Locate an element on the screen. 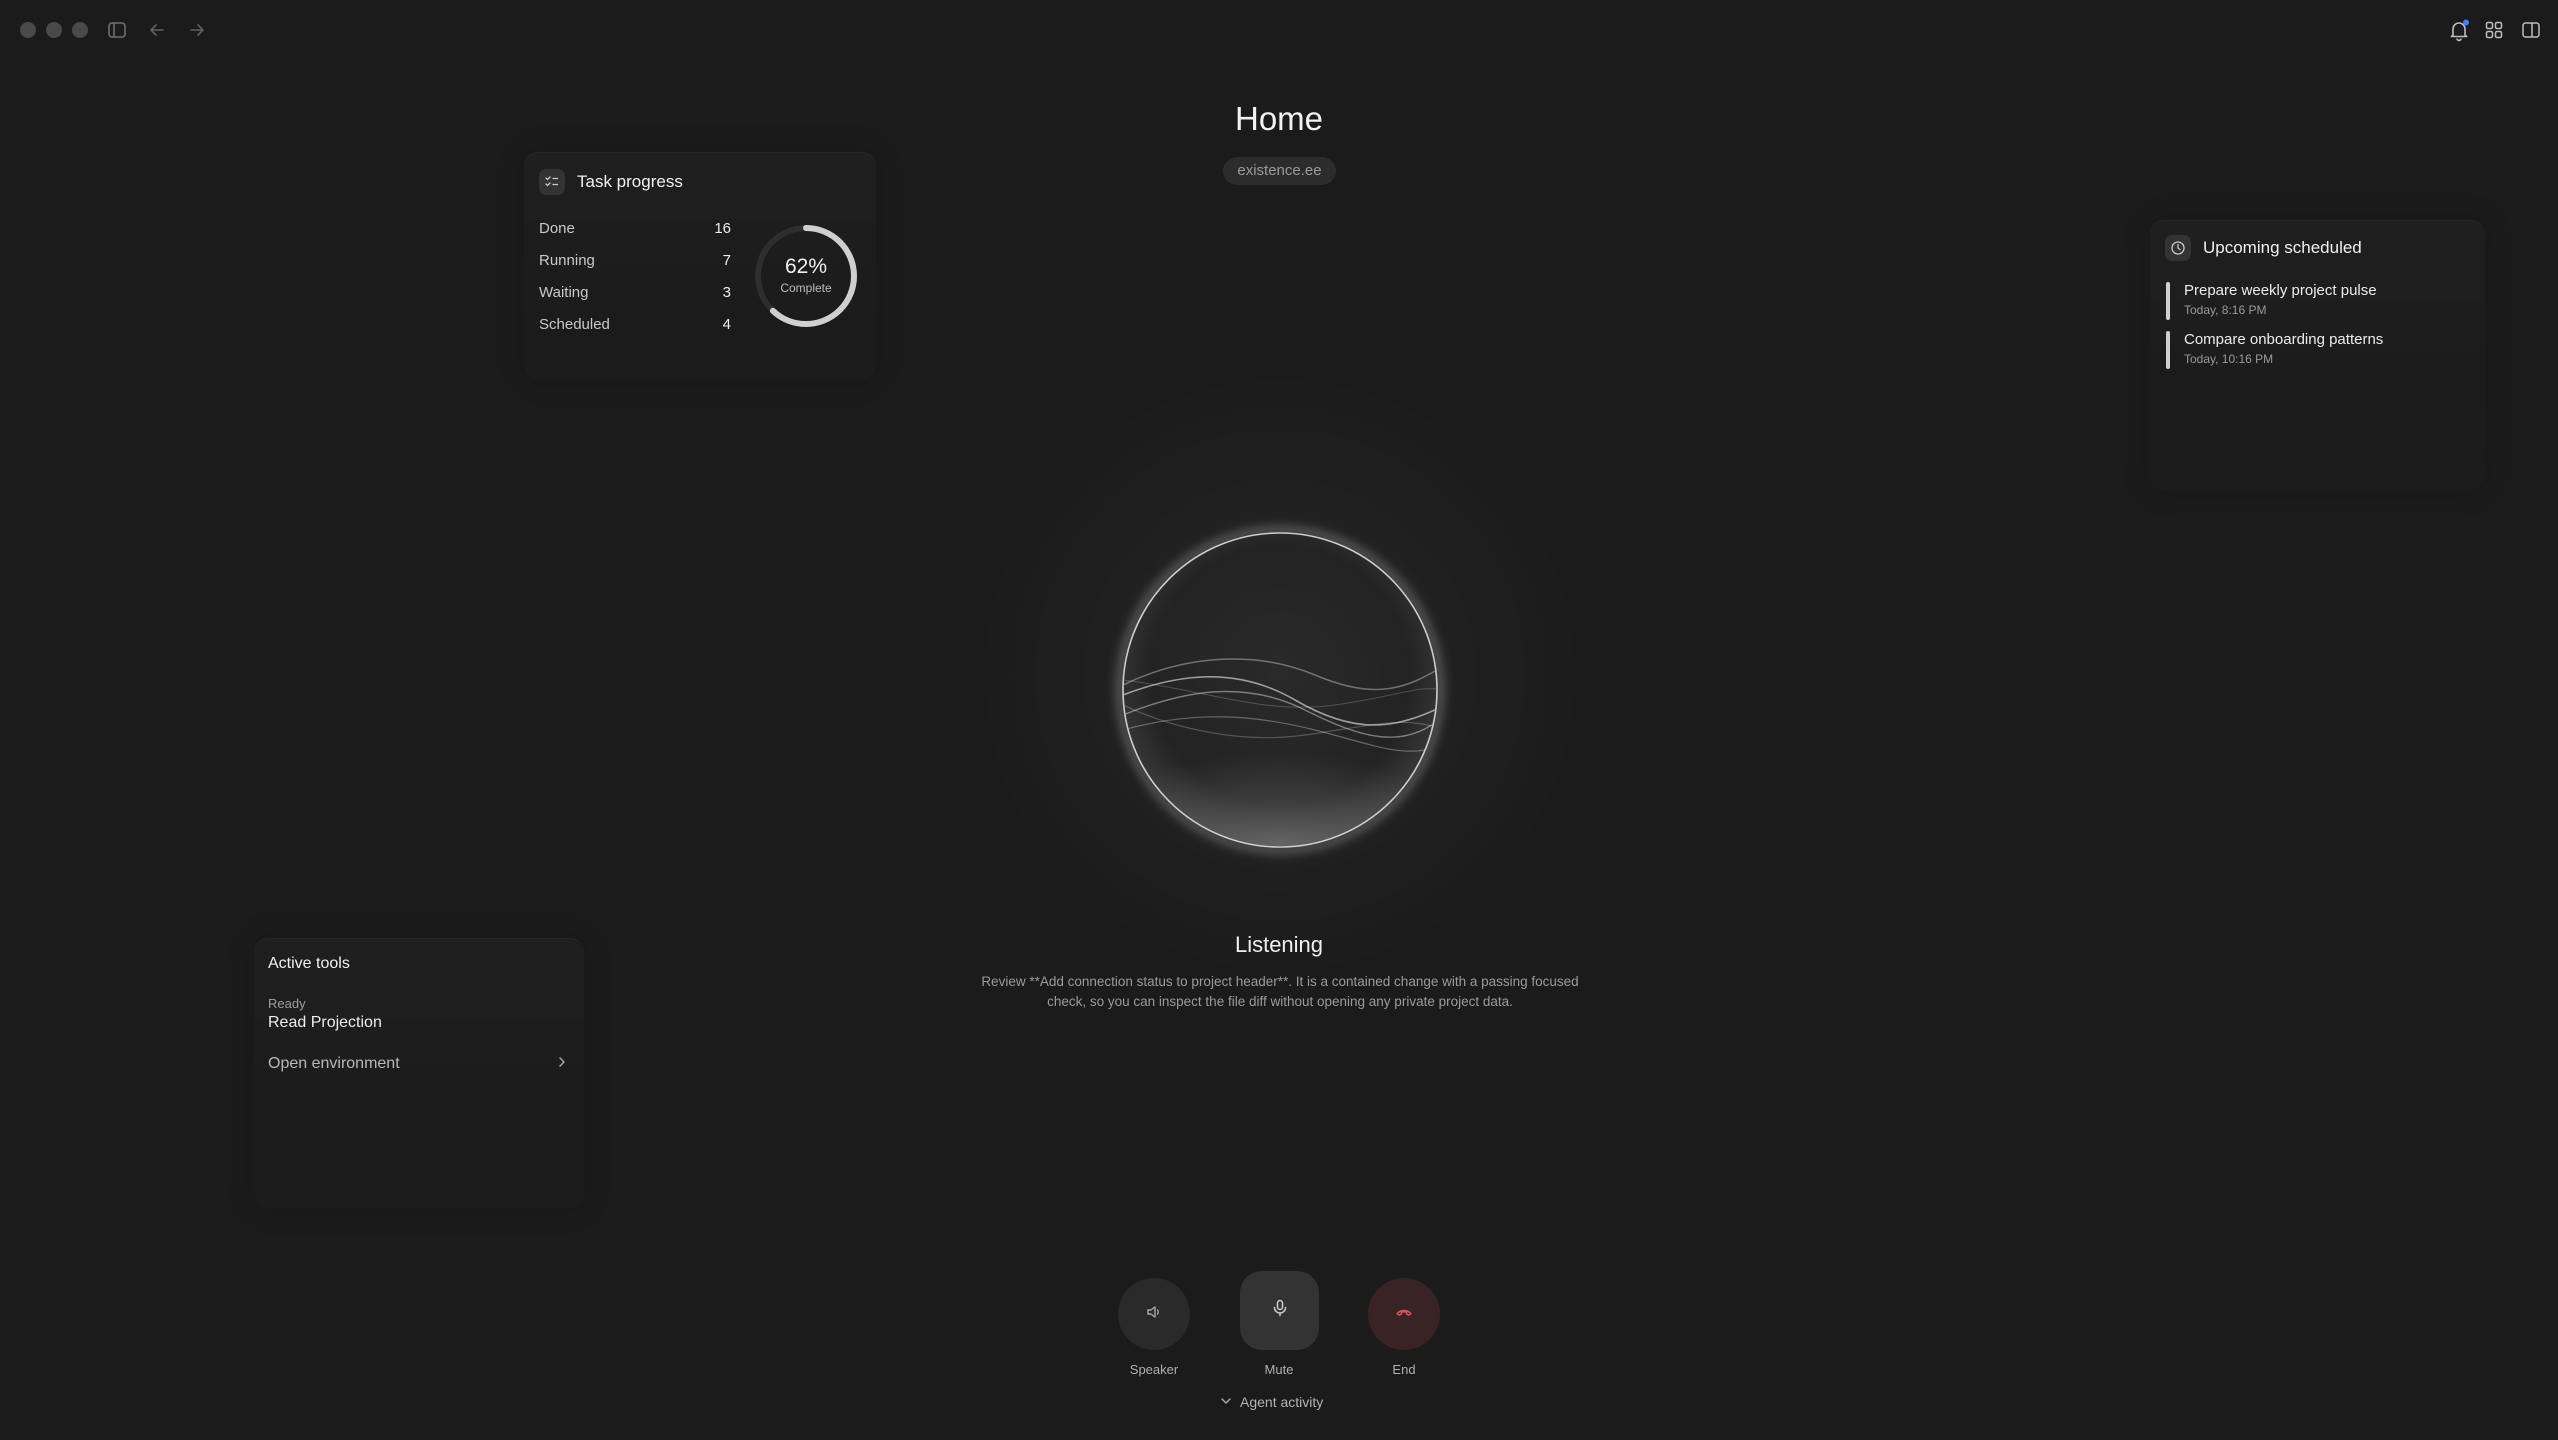 The height and width of the screenshot is (1440, 2558). microphone-icon is located at coordinates (1280, 1310).